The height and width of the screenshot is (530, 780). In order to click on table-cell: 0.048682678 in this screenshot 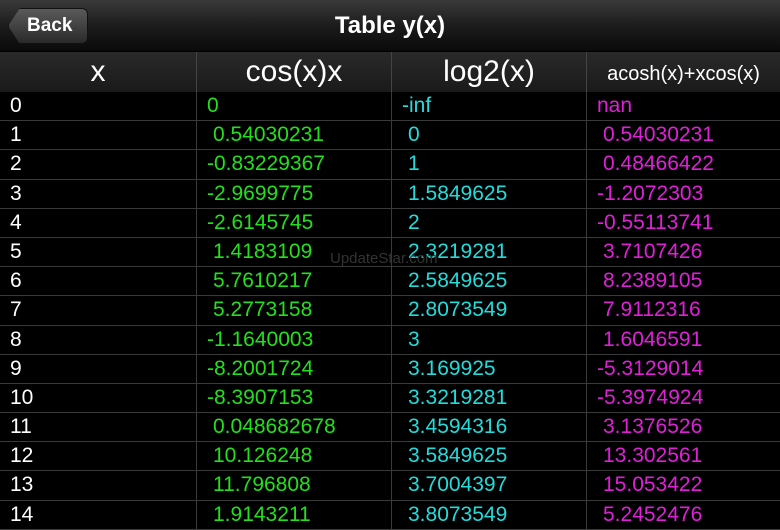, I will do `click(294, 427)`.